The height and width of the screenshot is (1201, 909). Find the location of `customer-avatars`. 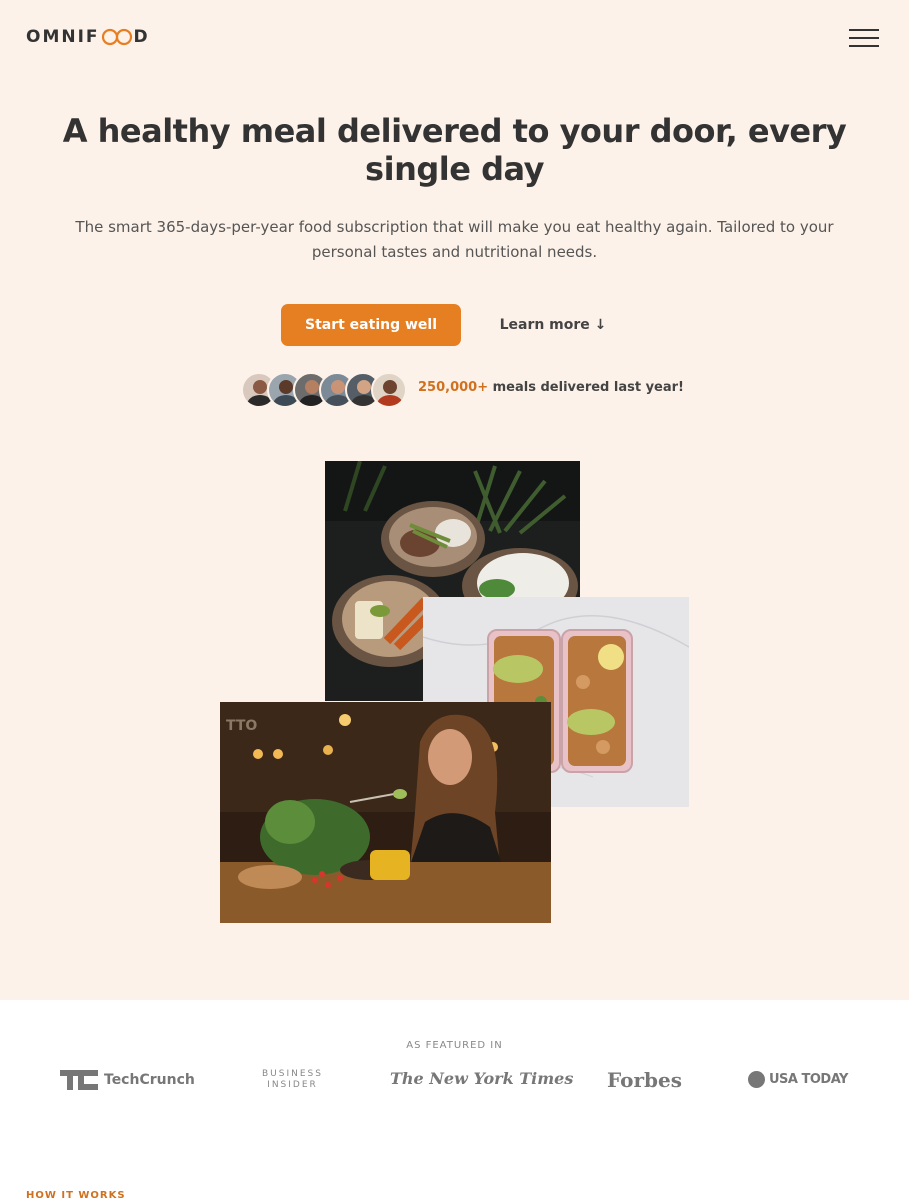

customer-avatars is located at coordinates (326, 390).